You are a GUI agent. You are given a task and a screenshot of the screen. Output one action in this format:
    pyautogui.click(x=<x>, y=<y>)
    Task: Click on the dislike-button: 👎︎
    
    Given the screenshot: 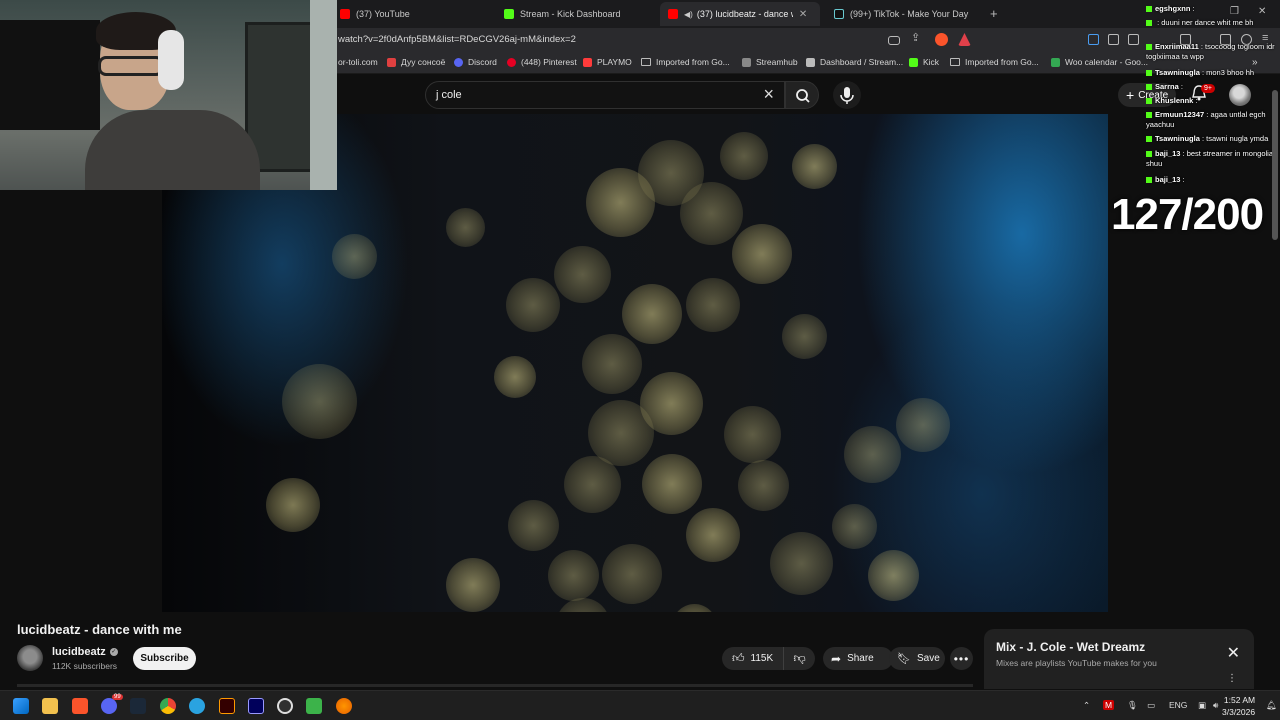 What is the action you would take?
    pyautogui.click(x=799, y=658)
    